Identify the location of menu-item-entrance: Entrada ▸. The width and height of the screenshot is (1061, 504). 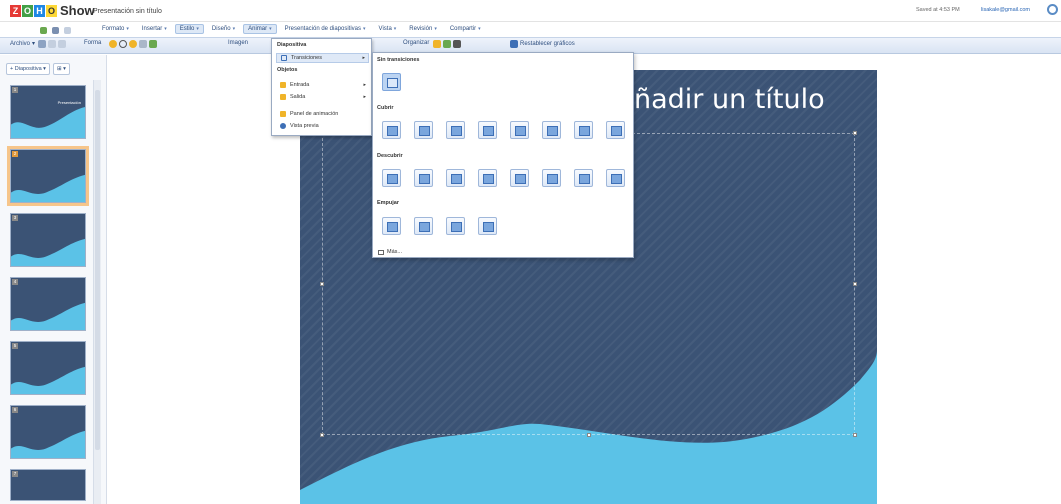
(322, 85).